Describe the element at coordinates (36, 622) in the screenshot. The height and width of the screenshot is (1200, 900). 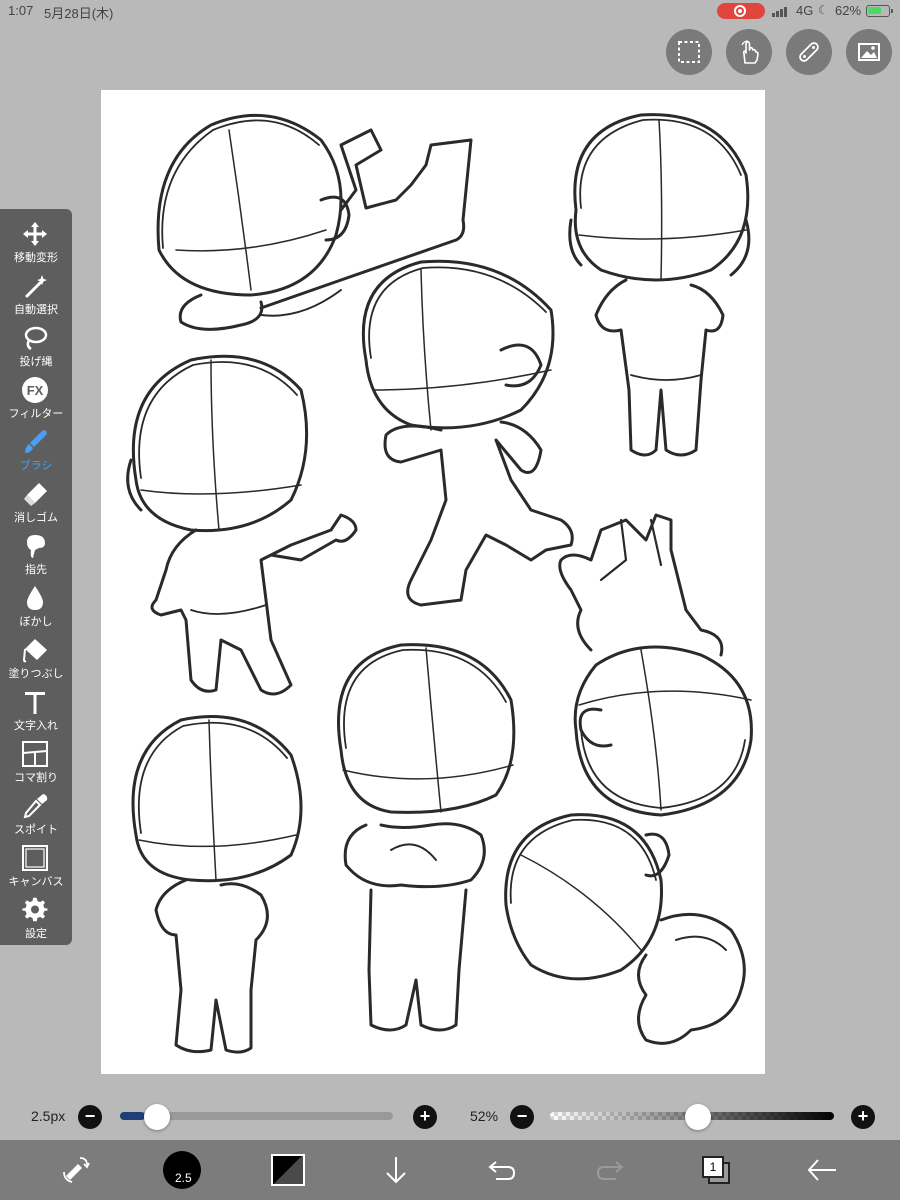
I see `tool-label: ぼかし` at that location.